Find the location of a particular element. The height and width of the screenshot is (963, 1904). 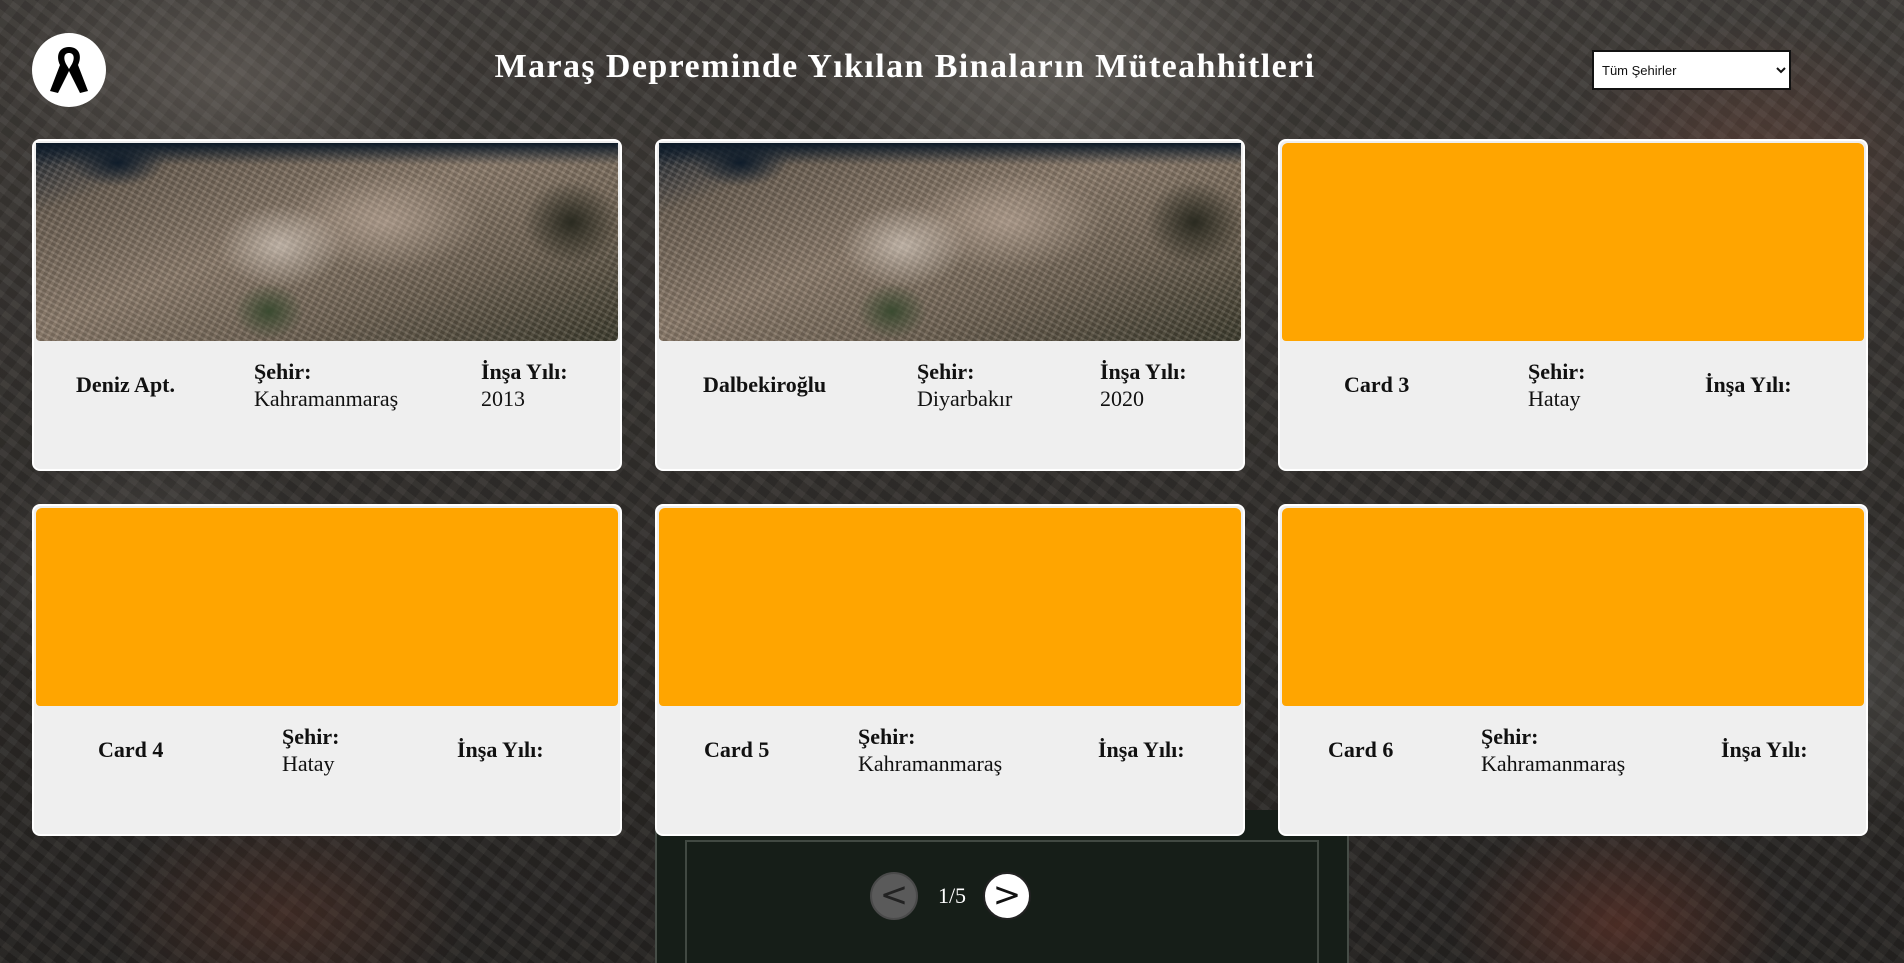

card-title: Card 6 is located at coordinates (1361, 749).